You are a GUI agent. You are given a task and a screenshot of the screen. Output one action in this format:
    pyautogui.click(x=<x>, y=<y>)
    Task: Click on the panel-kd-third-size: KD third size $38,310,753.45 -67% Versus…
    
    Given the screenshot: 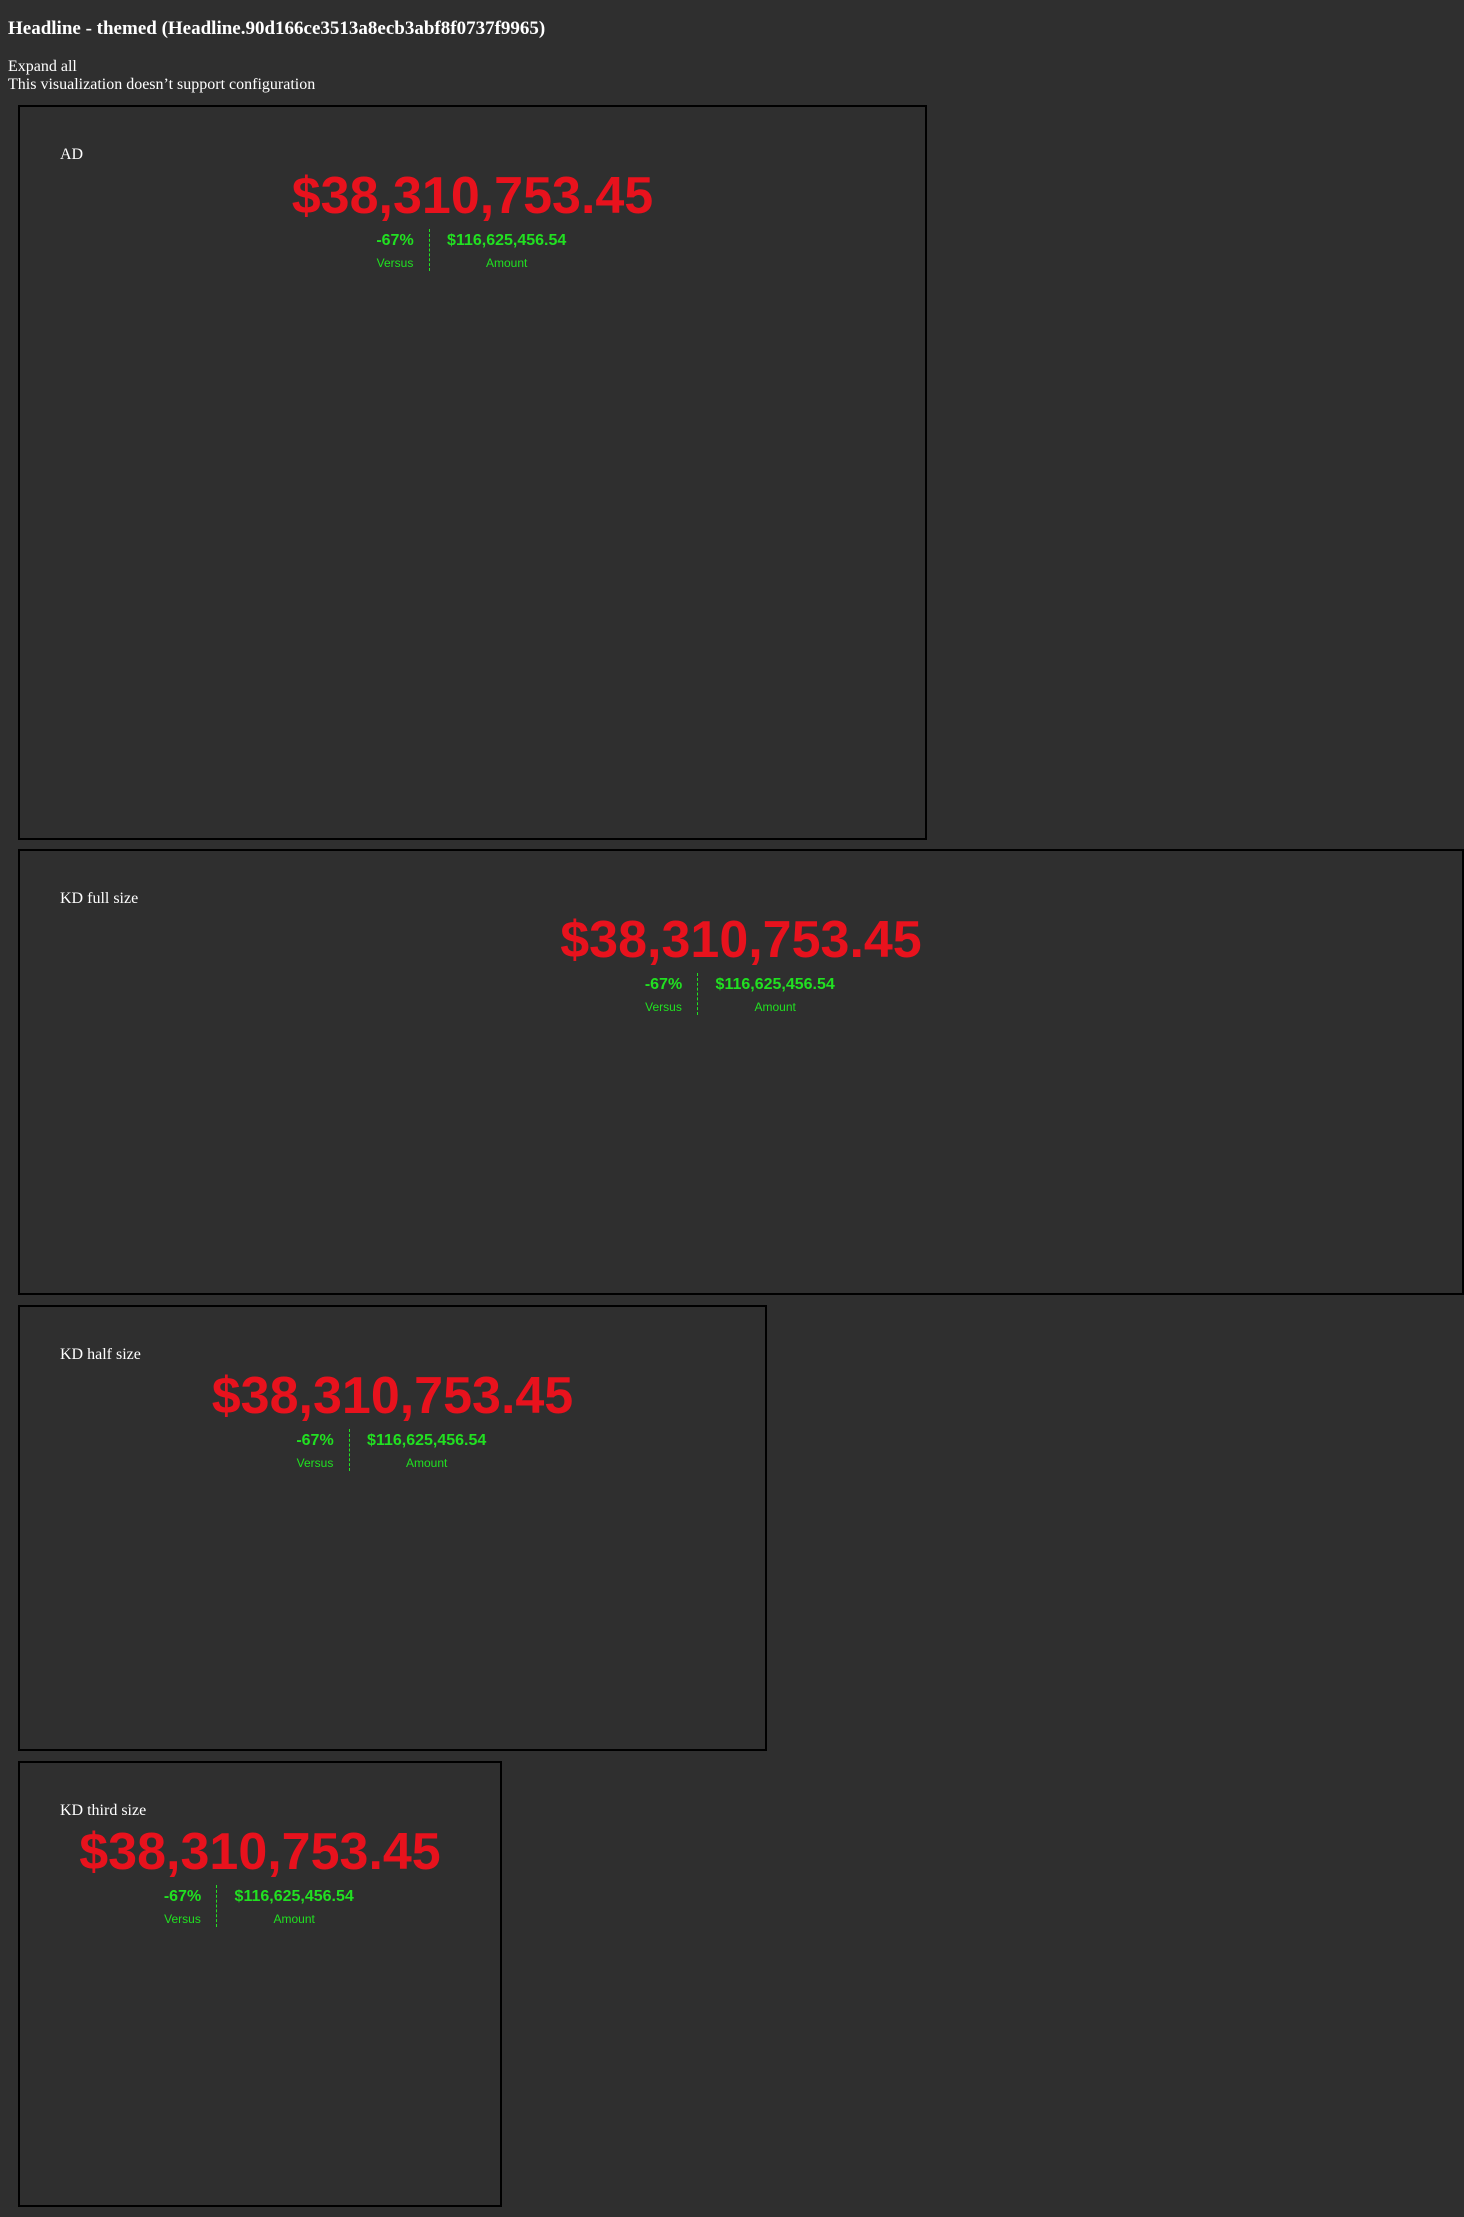 What is the action you would take?
    pyautogui.click(x=260, y=1984)
    